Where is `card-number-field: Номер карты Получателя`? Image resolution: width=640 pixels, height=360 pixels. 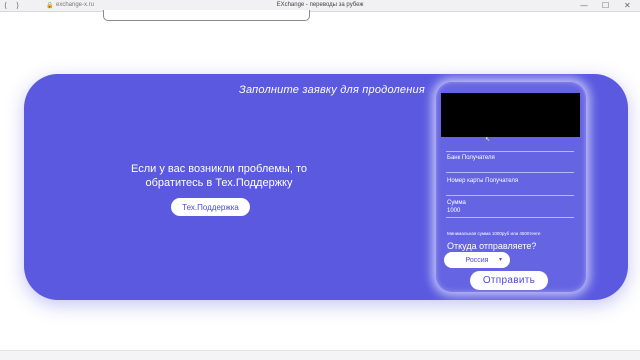 card-number-field: Номер карты Получателя is located at coordinates (482, 181).